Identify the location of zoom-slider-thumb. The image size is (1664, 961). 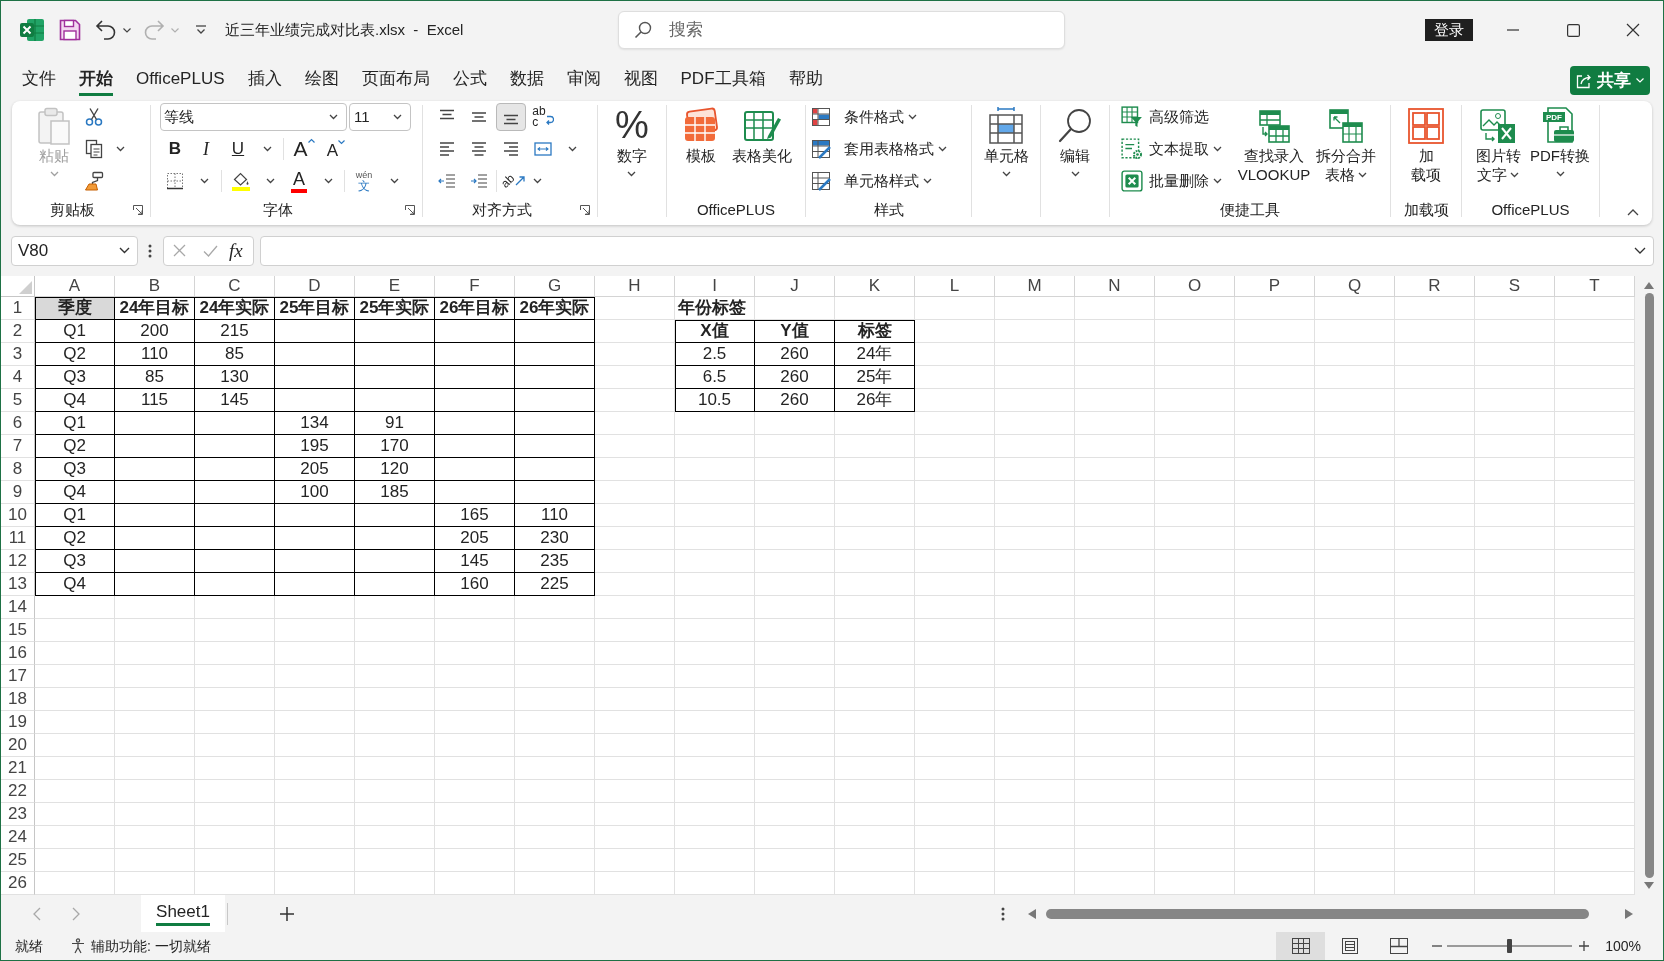
(1510, 946).